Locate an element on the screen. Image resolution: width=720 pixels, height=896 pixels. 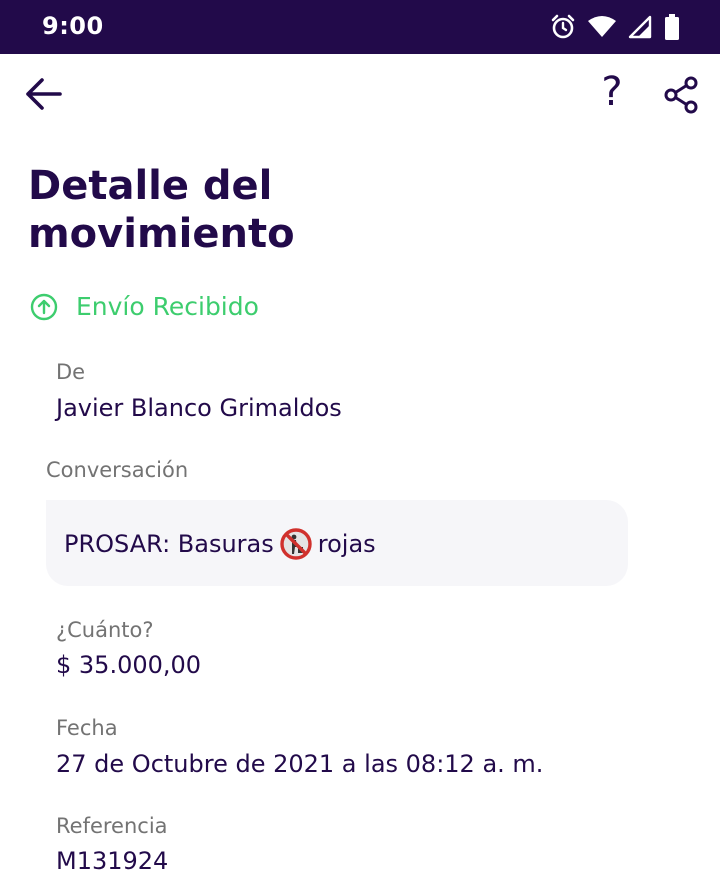
status-icons is located at coordinates (615, 27).